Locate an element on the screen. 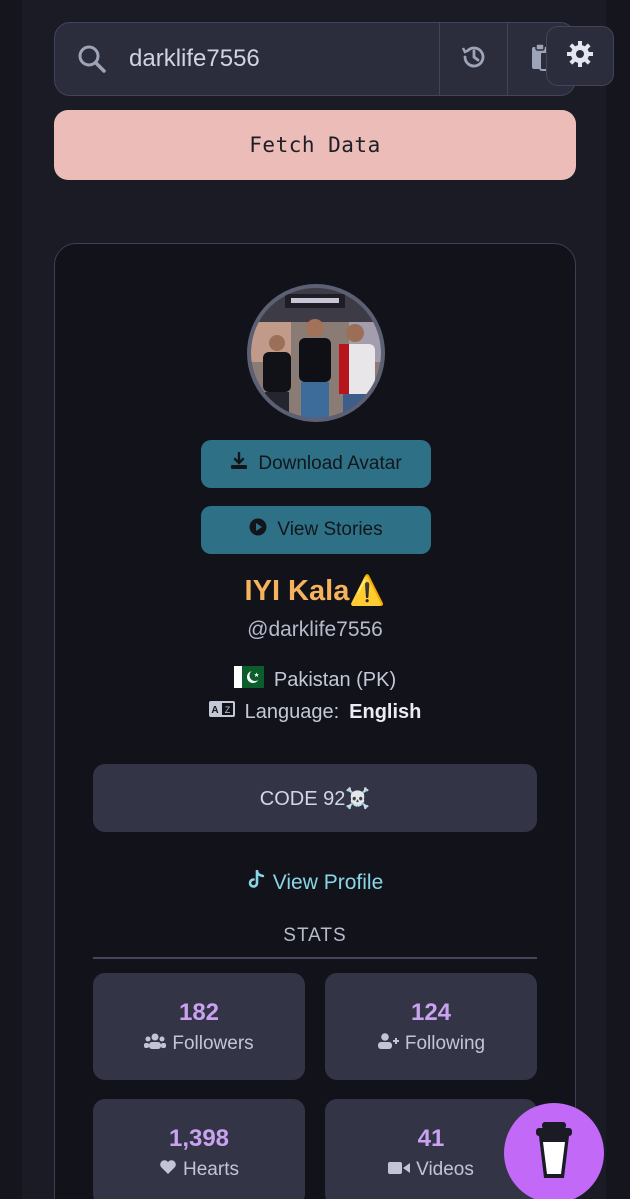  stat-following: 124 Following is located at coordinates (431, 1026).